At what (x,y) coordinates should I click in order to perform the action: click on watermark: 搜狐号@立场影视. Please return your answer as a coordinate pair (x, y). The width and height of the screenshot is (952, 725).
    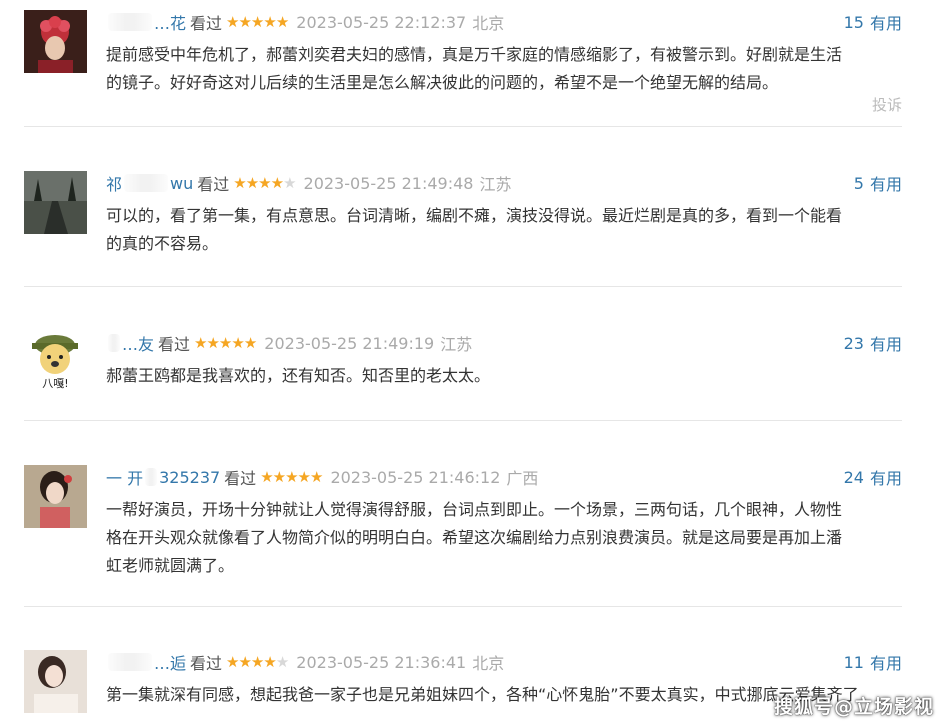
    Looking at the image, I should click on (853, 707).